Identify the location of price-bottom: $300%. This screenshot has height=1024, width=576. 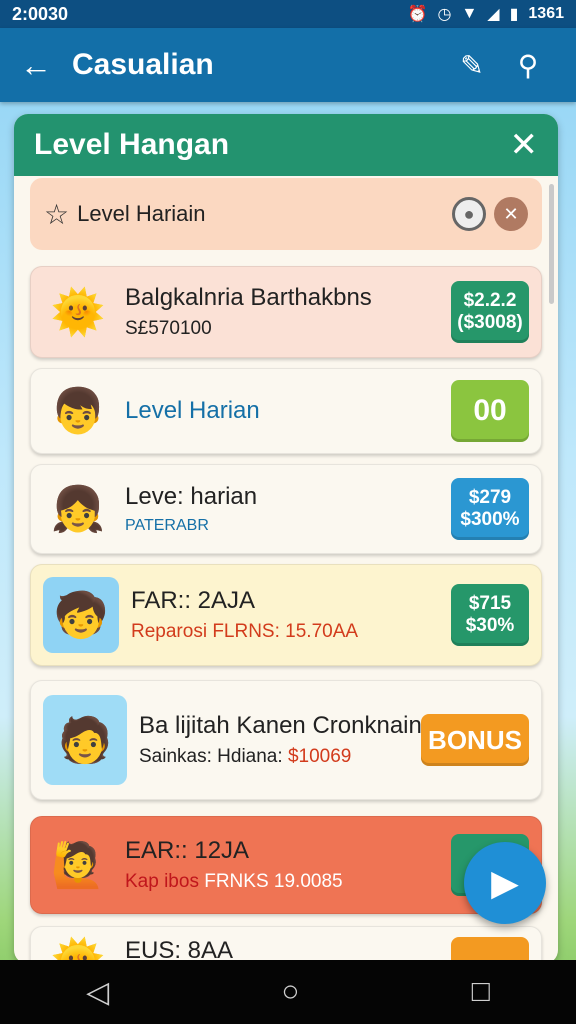
(490, 519).